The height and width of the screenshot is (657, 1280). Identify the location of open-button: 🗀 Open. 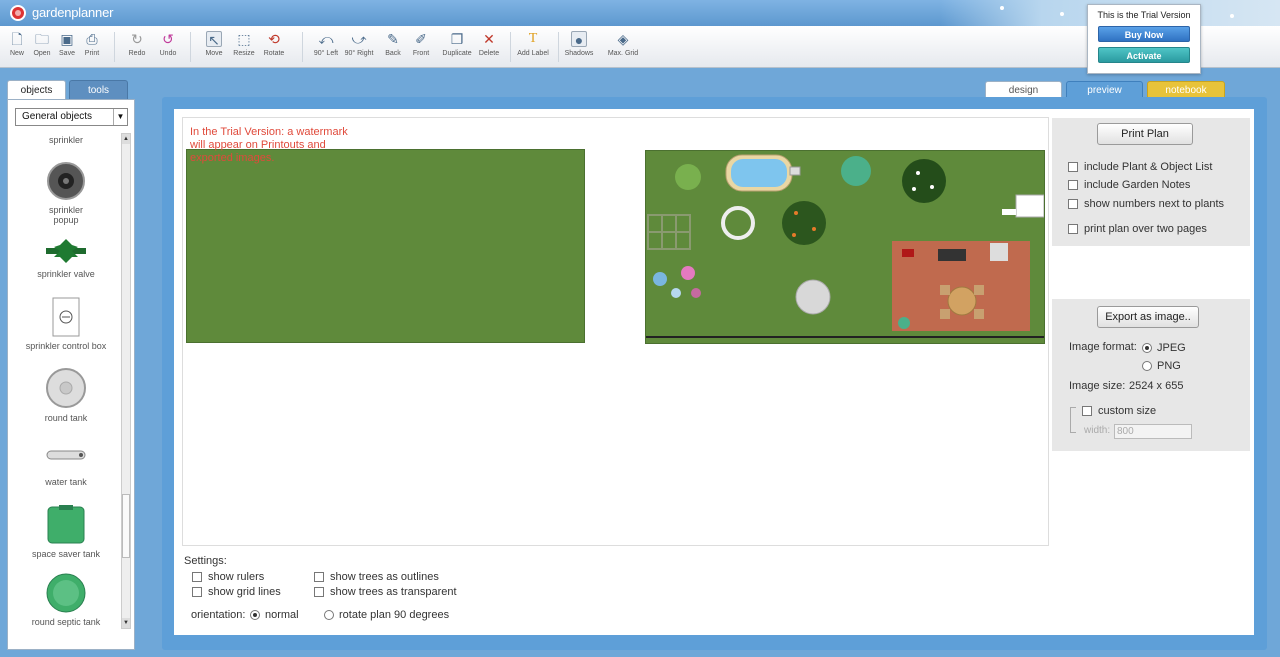
(42, 47).